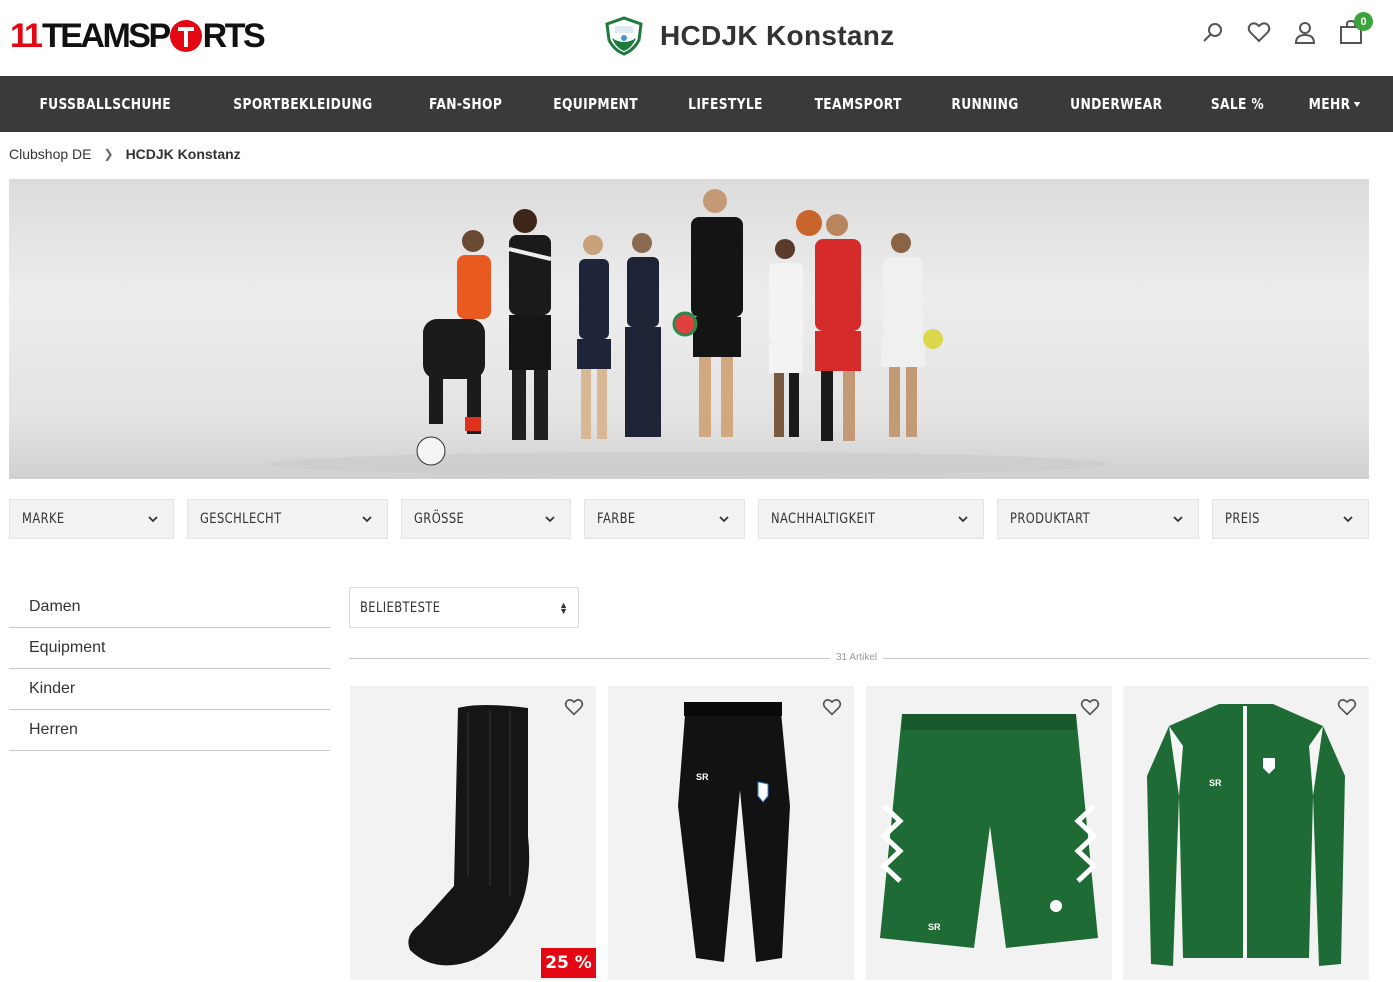 Image resolution: width=1393 pixels, height=982 pixels. I want to click on discount-value: 25 %, so click(568, 963).